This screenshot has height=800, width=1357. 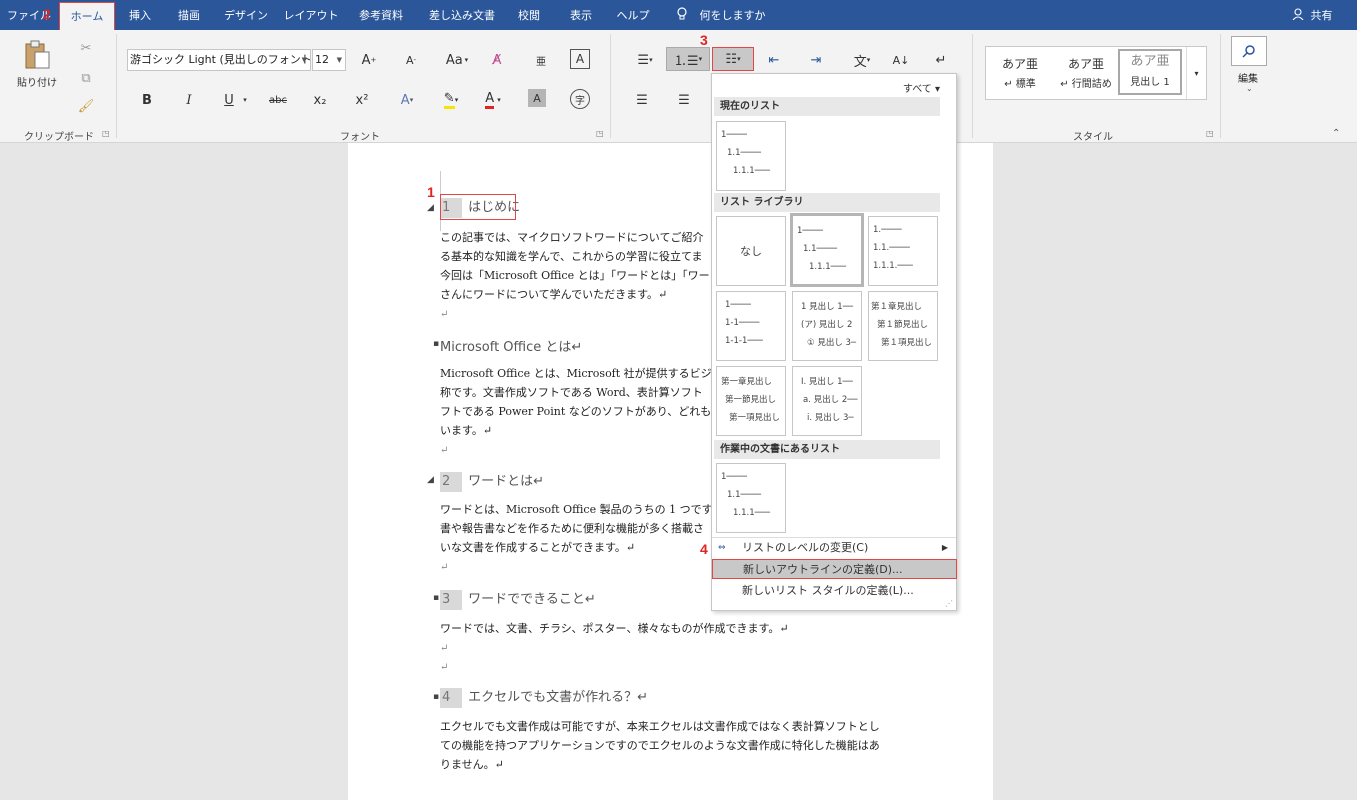 I want to click on share-button: 共有, so click(x=1312, y=15).